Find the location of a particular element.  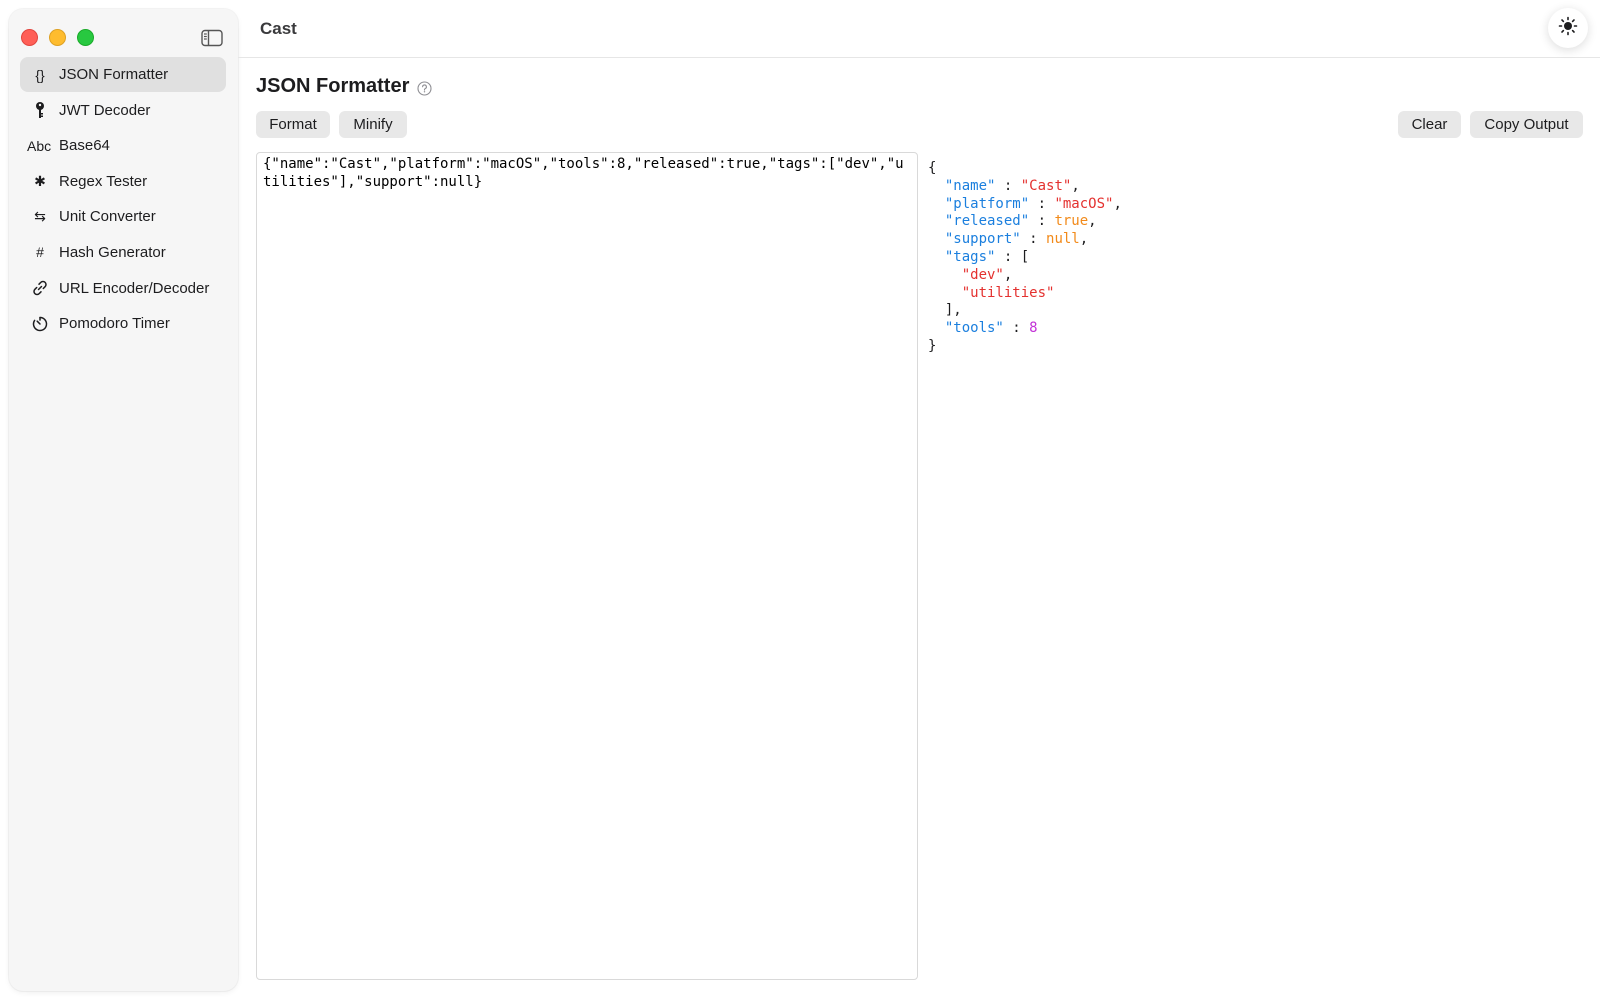

swap-arrows-icon: ⇆ is located at coordinates (40, 216).